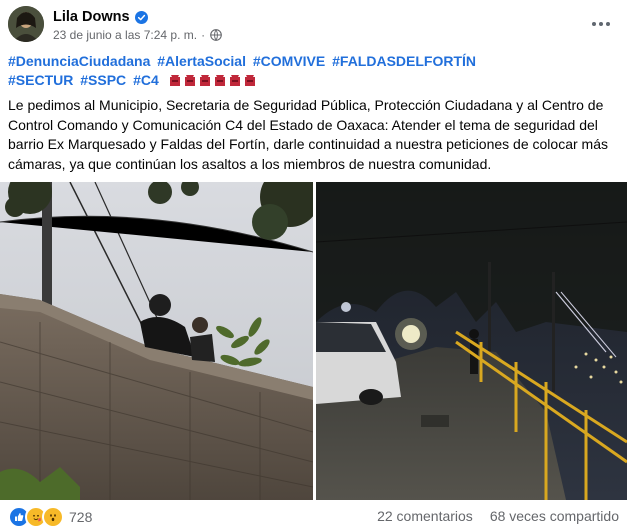 The width and height of the screenshot is (627, 530). Describe the element at coordinates (601, 24) in the screenshot. I see `more-options-icon` at that location.